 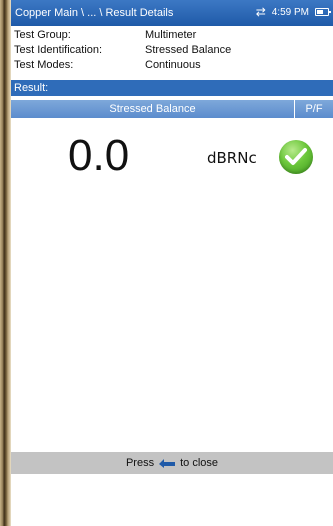 I want to click on status-area: ⇄ 4:59 PM, so click(x=293, y=12).